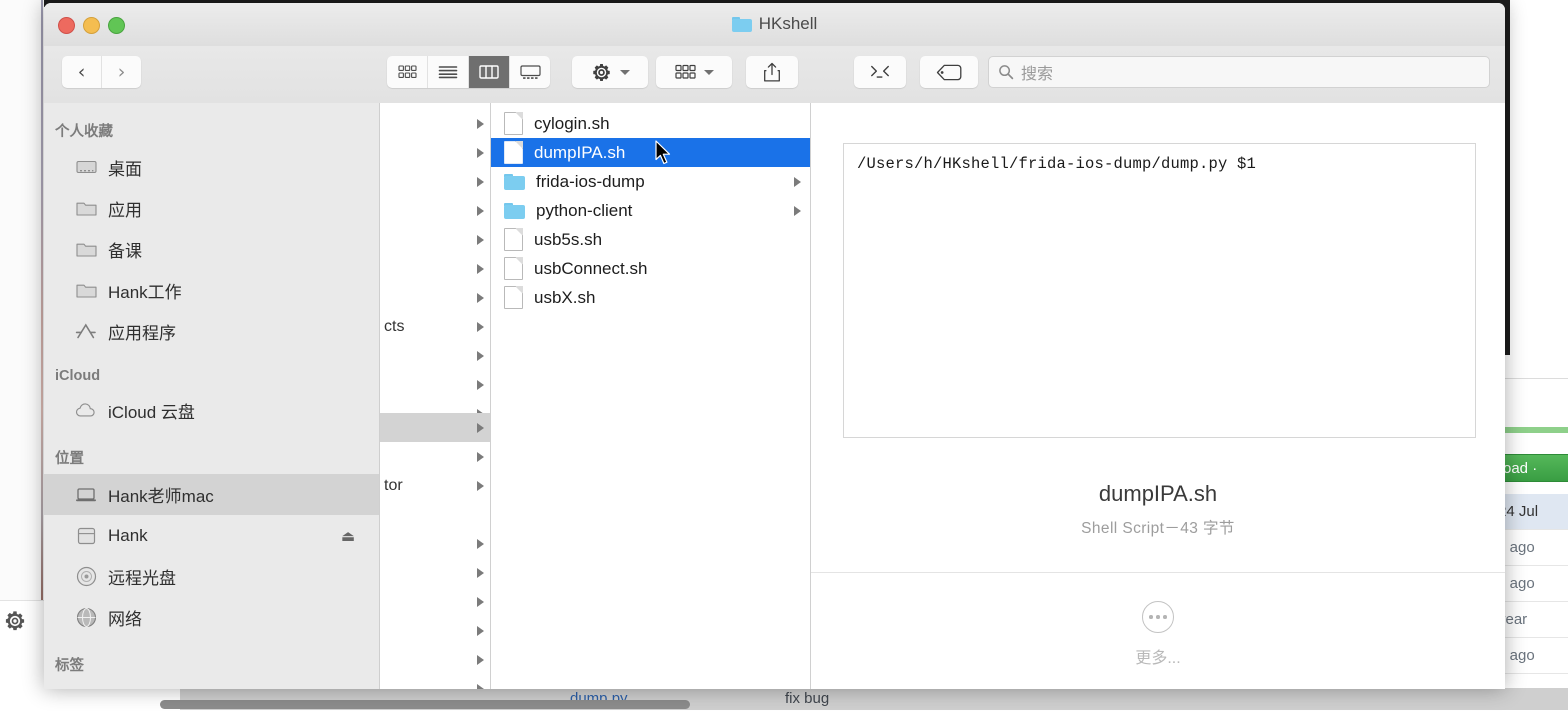  What do you see at coordinates (86, 495) in the screenshot?
I see `laptop-icon` at bounding box center [86, 495].